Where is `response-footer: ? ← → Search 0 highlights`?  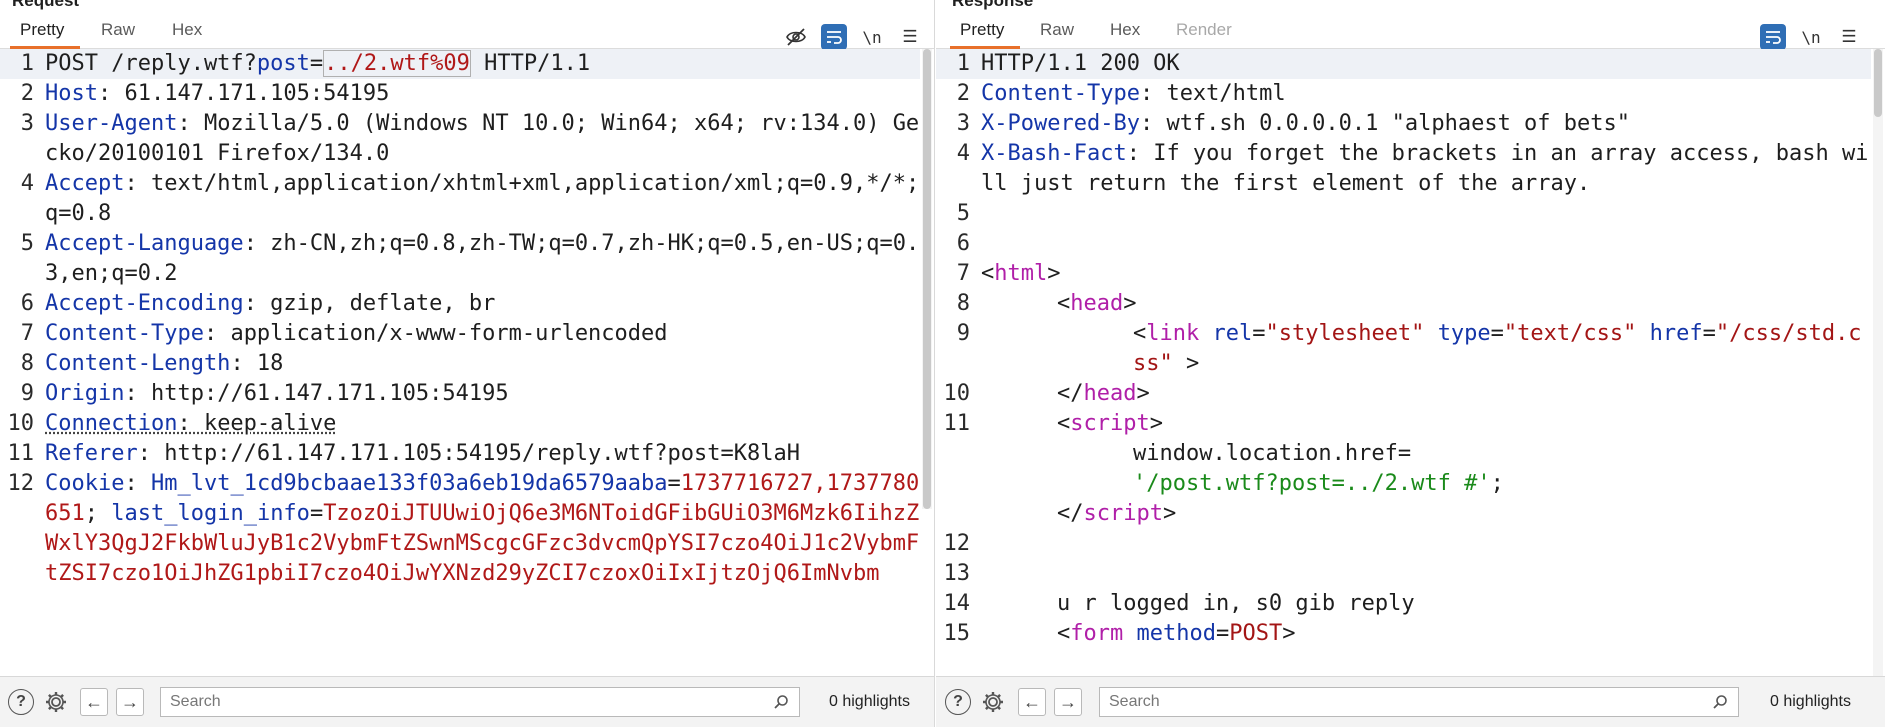 response-footer: ? ← → Search 0 highlights is located at coordinates (1410, 701).